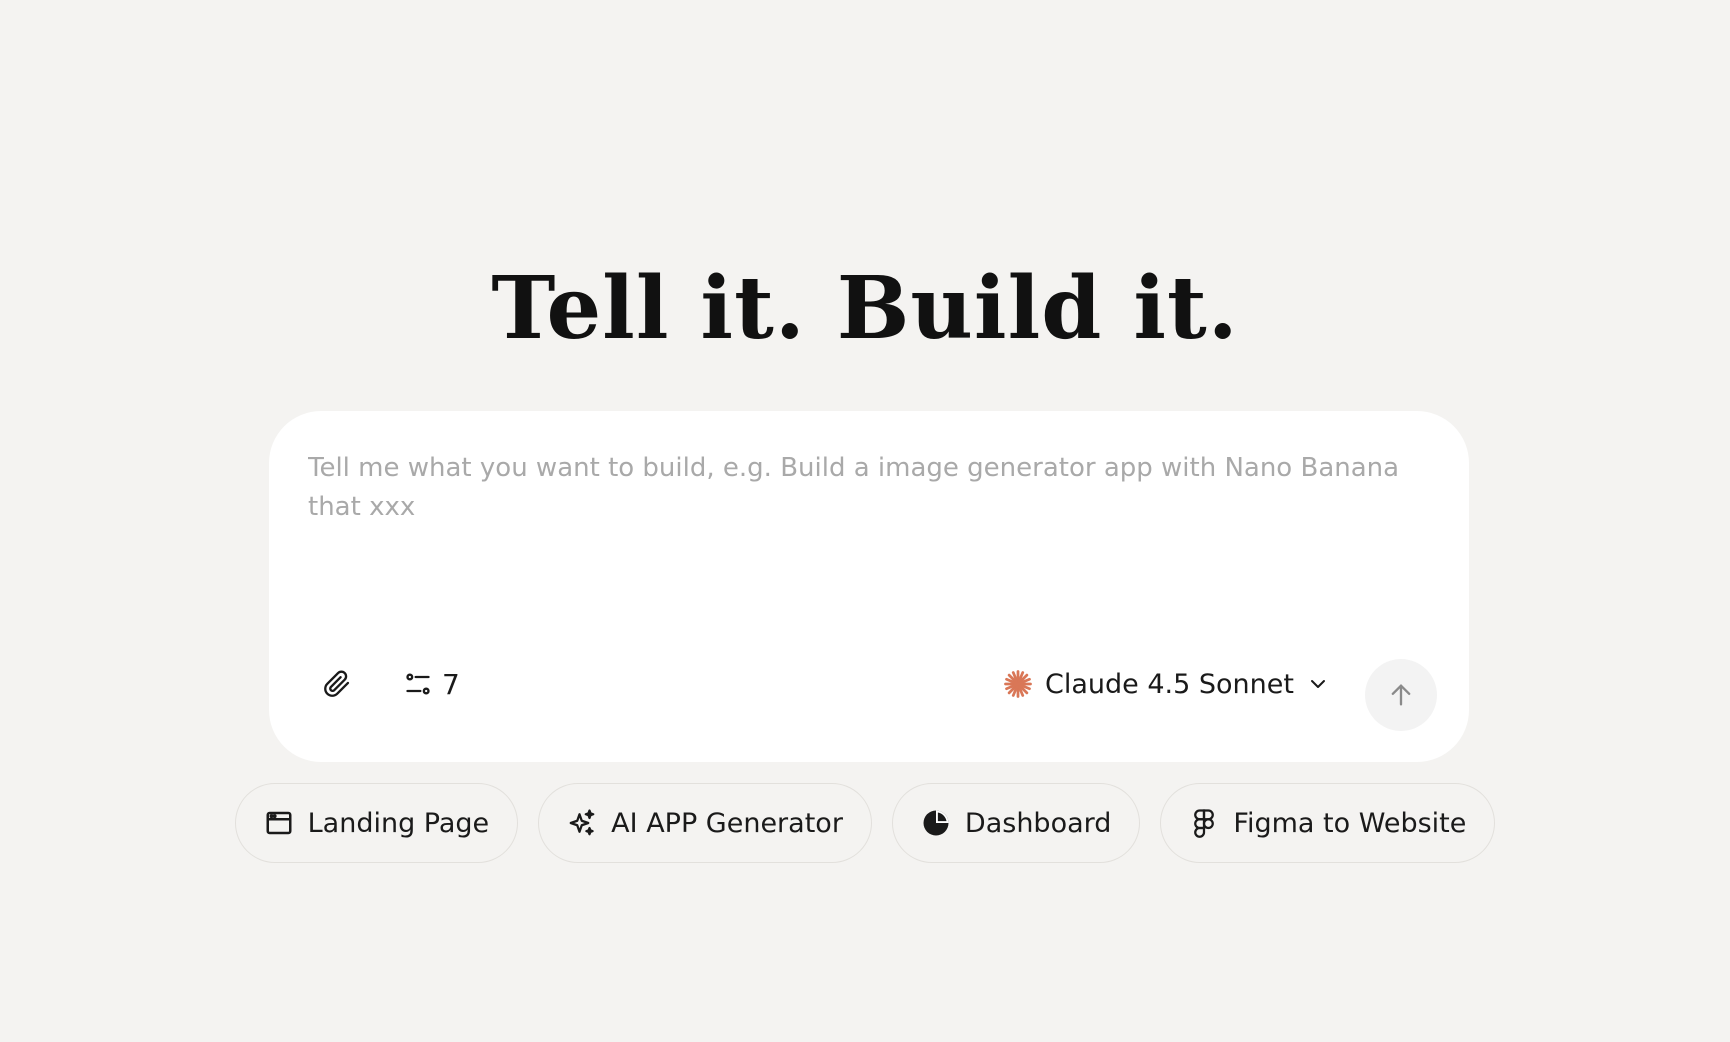 The width and height of the screenshot is (1730, 1042). I want to click on send-button, so click(1401, 695).